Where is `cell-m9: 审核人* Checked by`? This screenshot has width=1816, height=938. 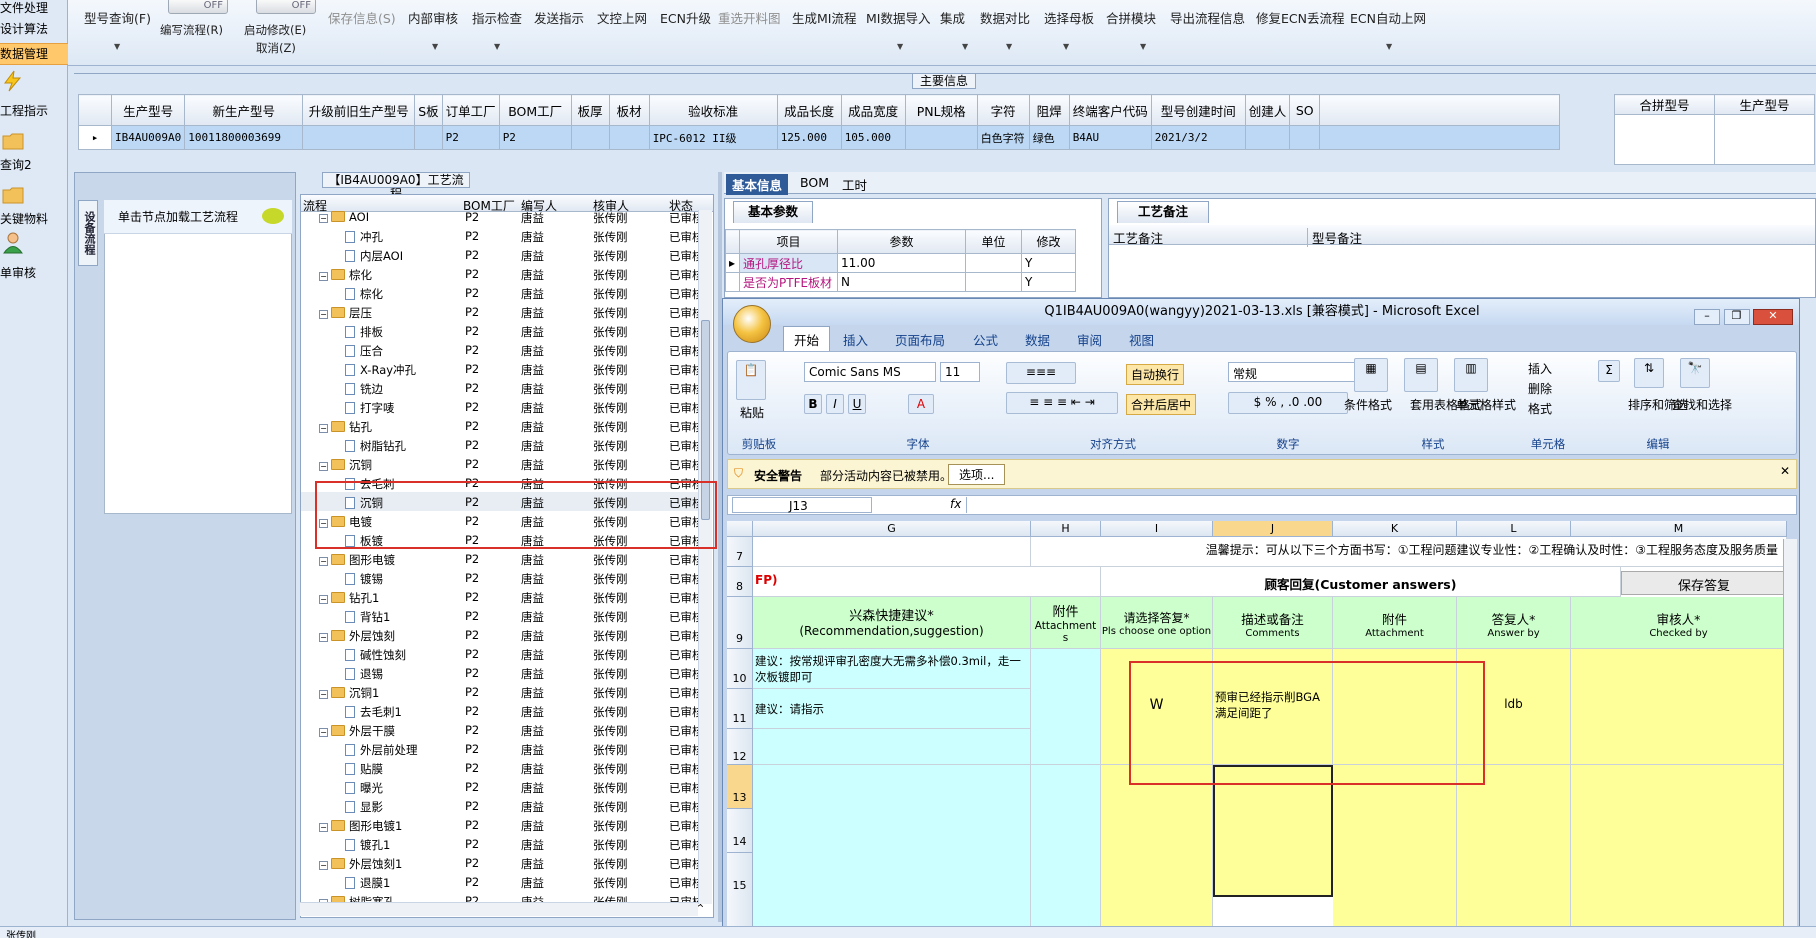
cell-m9: 审核人* Checked by is located at coordinates (1679, 623).